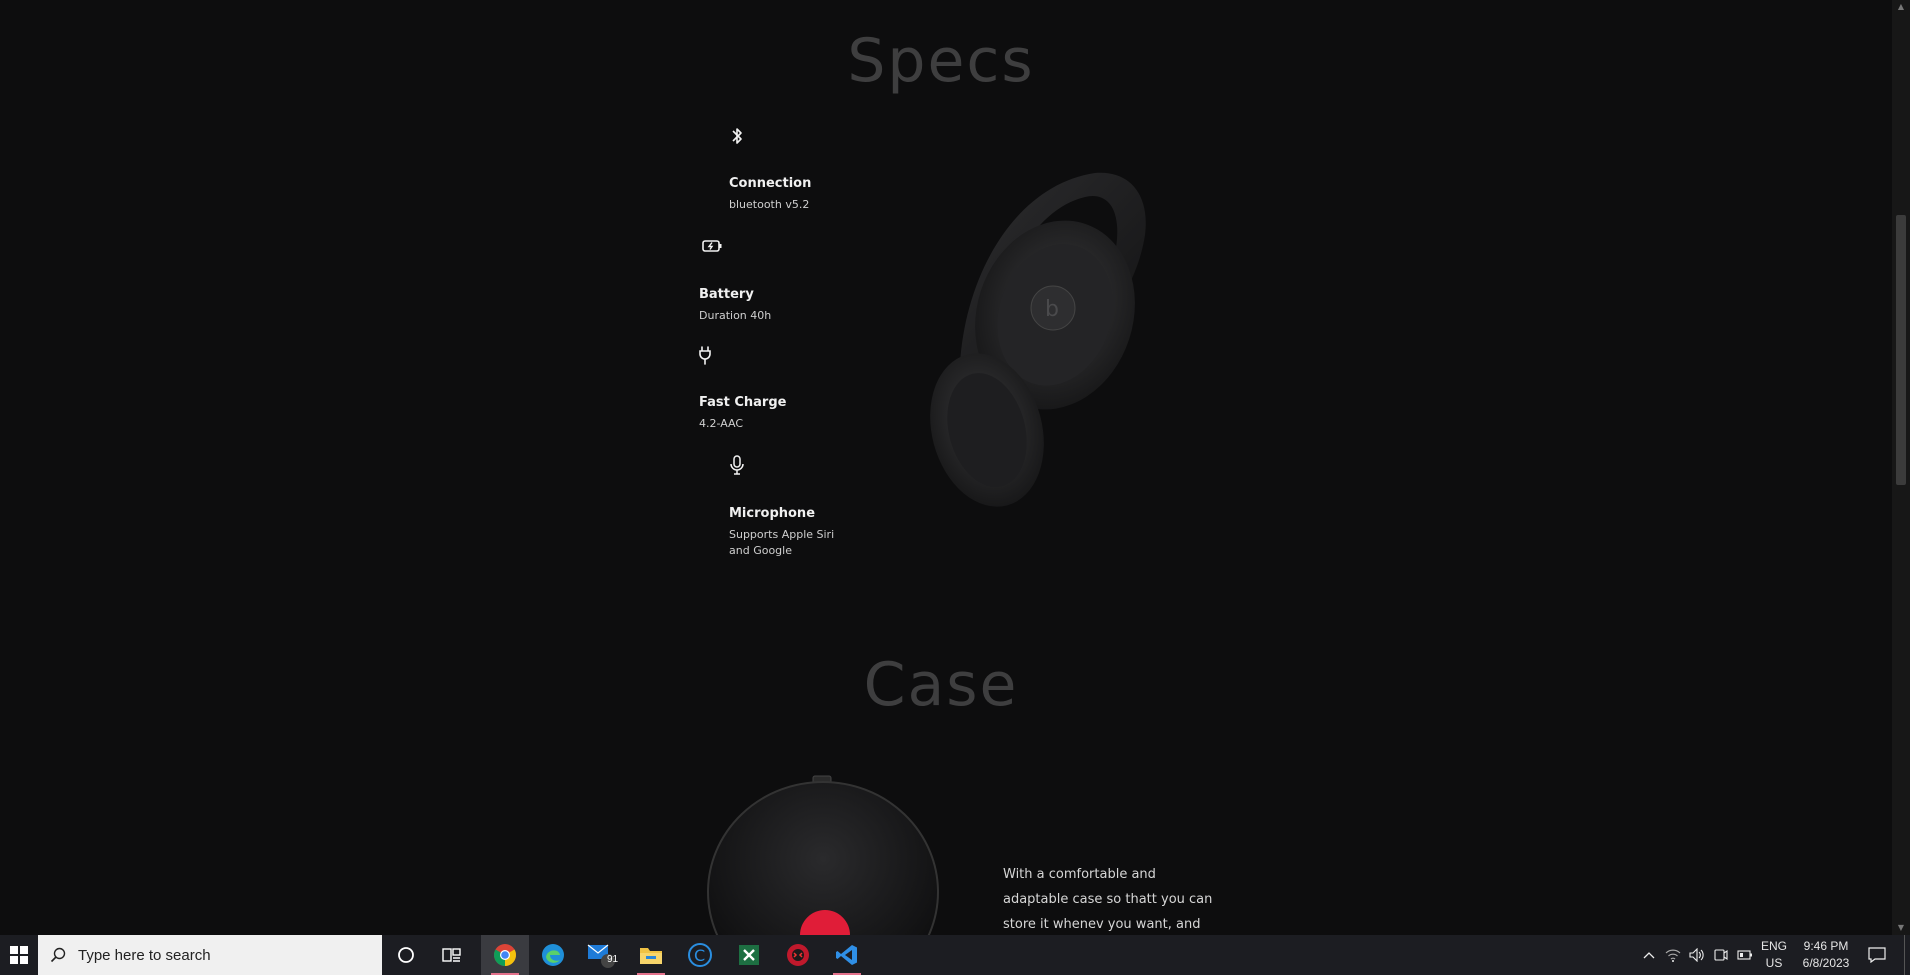 This screenshot has width=1910, height=975. What do you see at coordinates (144, 955) in the screenshot?
I see `search-placeholder: Type here to search` at bounding box center [144, 955].